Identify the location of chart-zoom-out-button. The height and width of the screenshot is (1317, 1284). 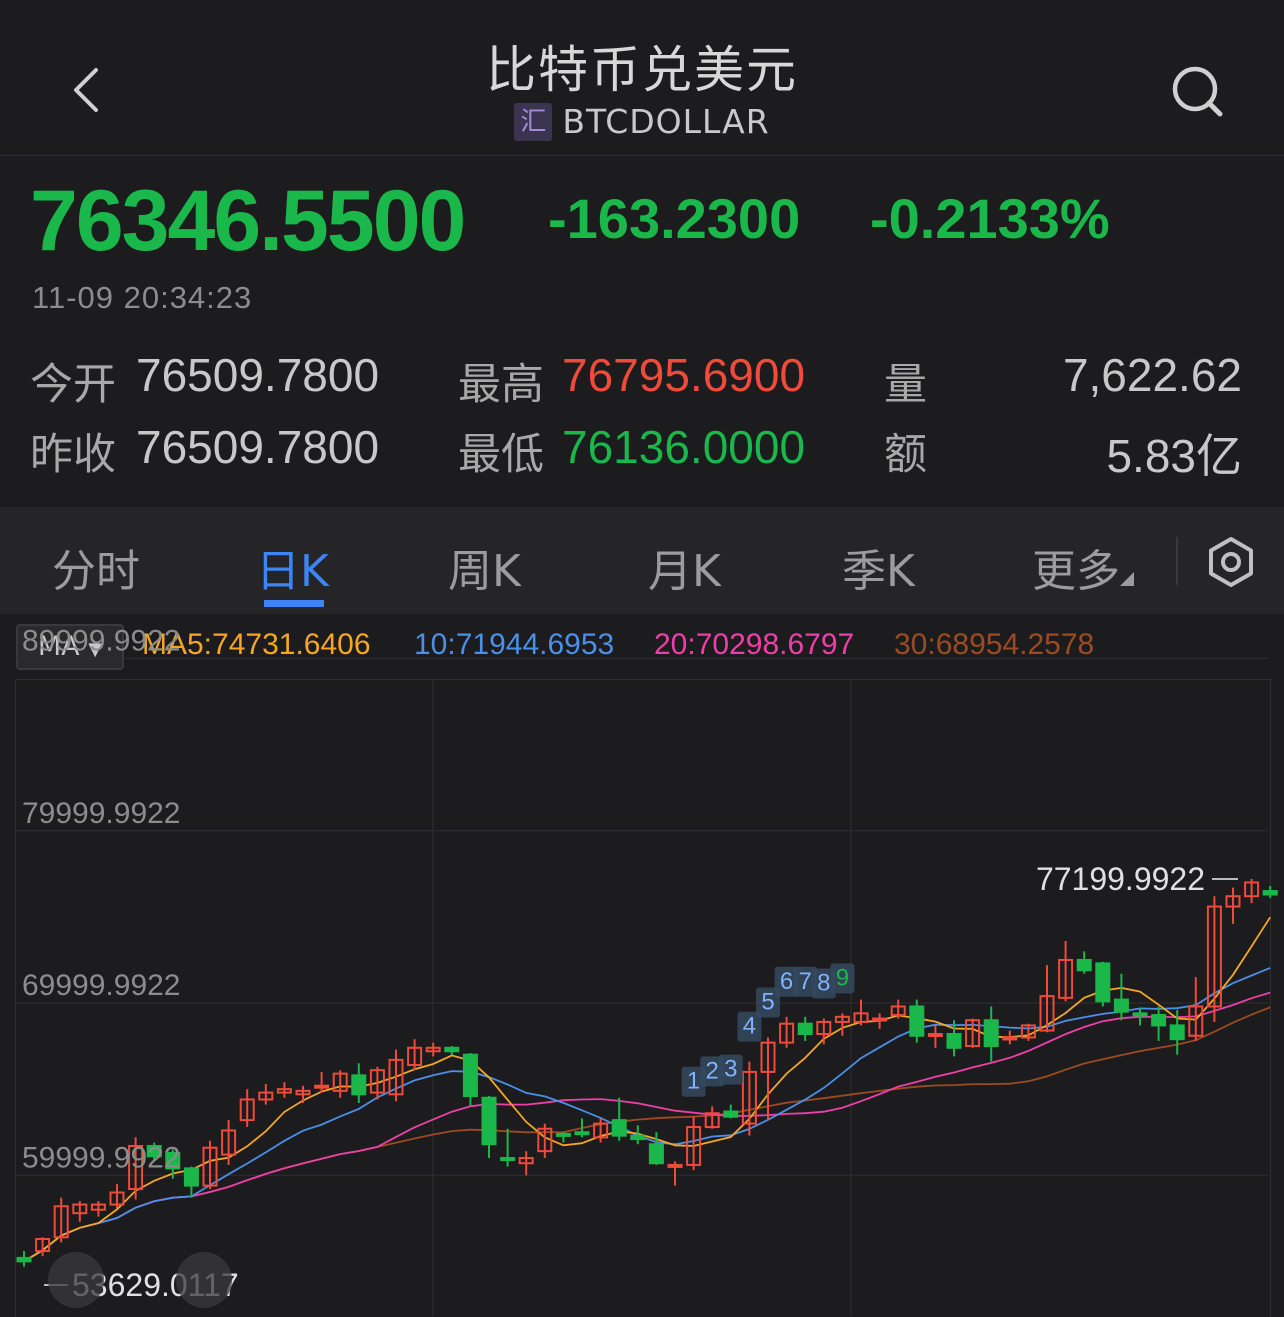
(204, 1280).